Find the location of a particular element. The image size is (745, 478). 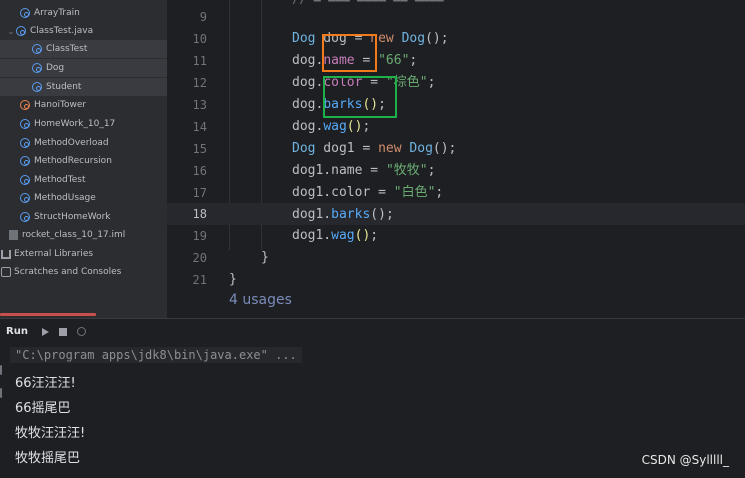

annotation-box-methods is located at coordinates (360, 97).